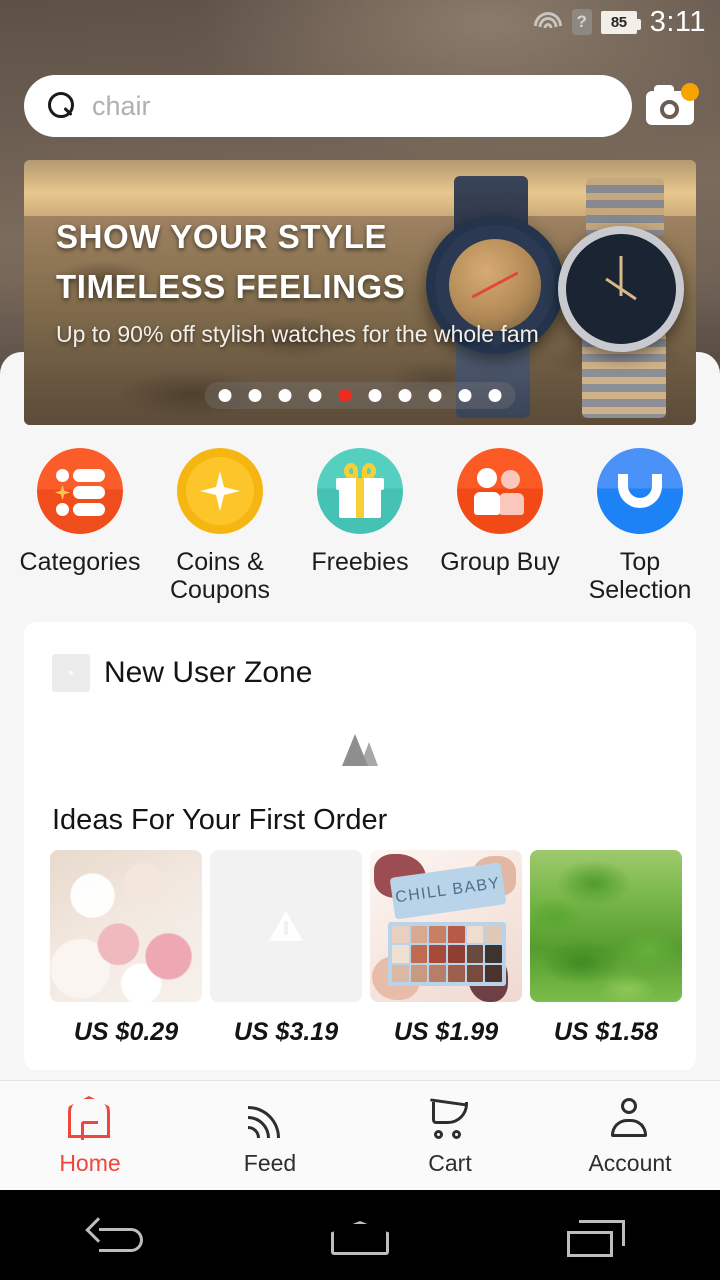 This screenshot has width=720, height=1280. Describe the element at coordinates (671, 106) in the screenshot. I see `camera-search-button` at that location.